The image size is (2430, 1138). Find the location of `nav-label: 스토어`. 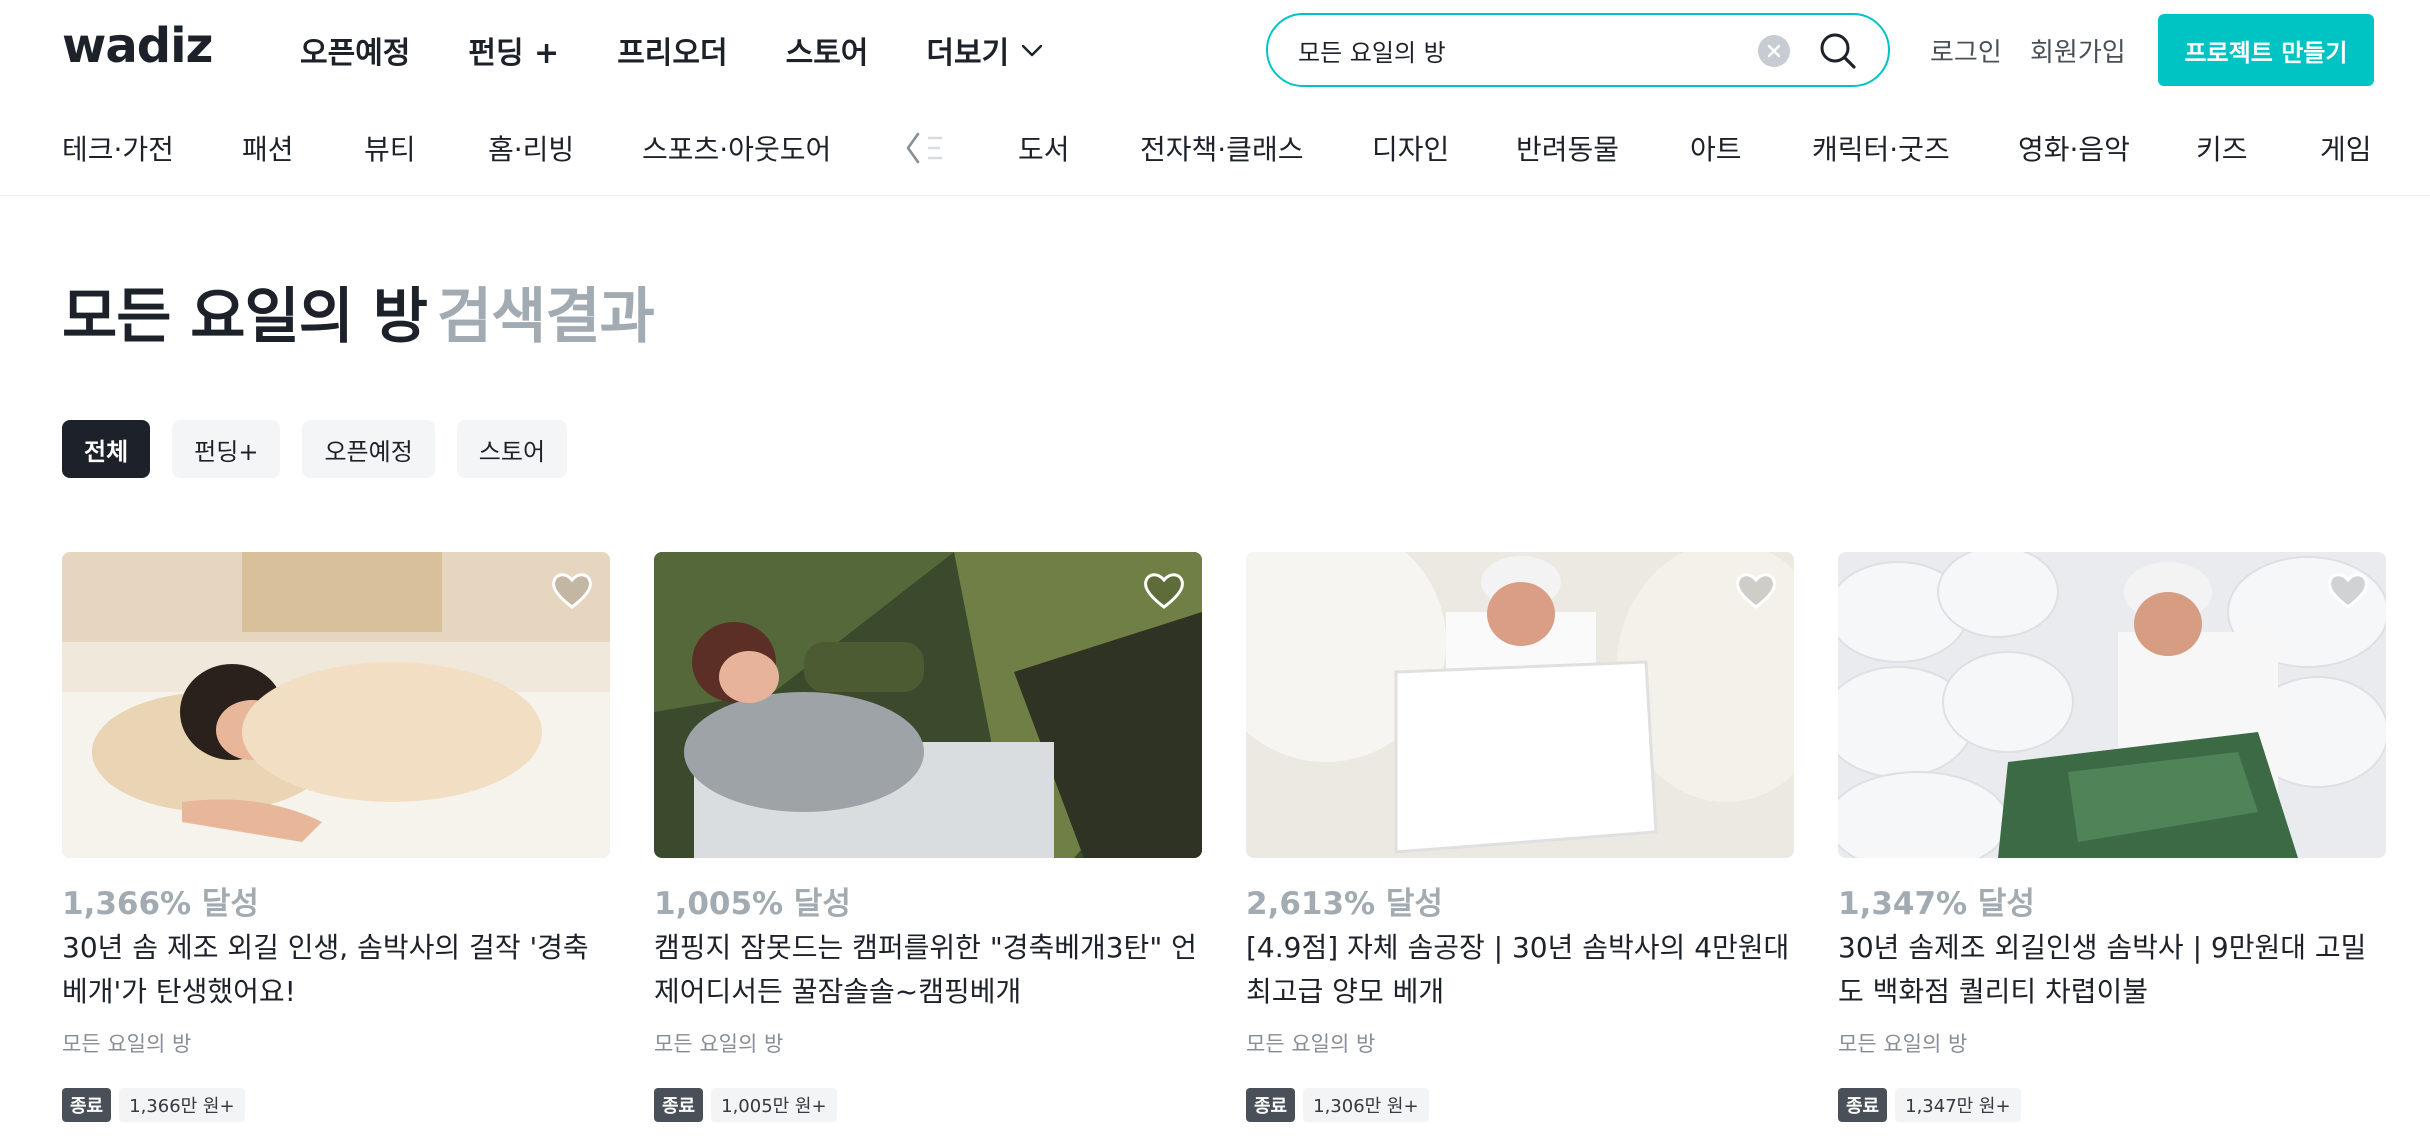

nav-label: 스토어 is located at coordinates (827, 53).